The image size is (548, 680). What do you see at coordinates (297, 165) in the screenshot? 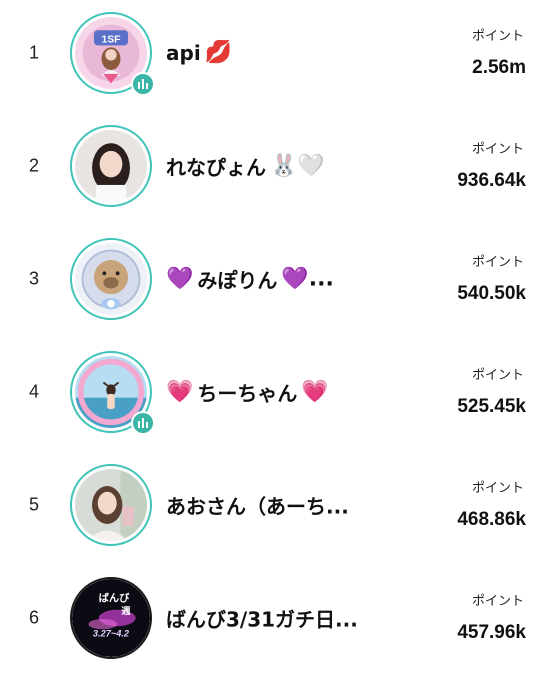
I see `rabbit-heart-icon: 🐰🤍` at bounding box center [297, 165].